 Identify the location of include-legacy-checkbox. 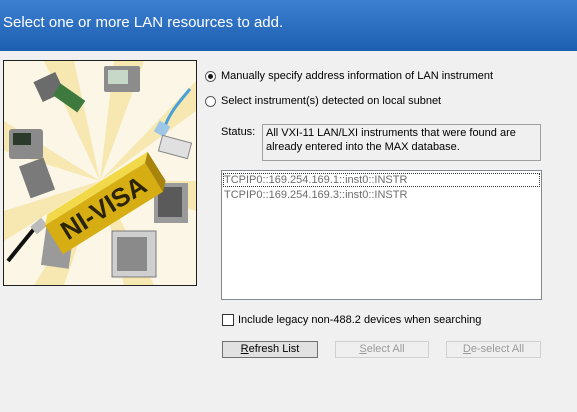
(228, 320).